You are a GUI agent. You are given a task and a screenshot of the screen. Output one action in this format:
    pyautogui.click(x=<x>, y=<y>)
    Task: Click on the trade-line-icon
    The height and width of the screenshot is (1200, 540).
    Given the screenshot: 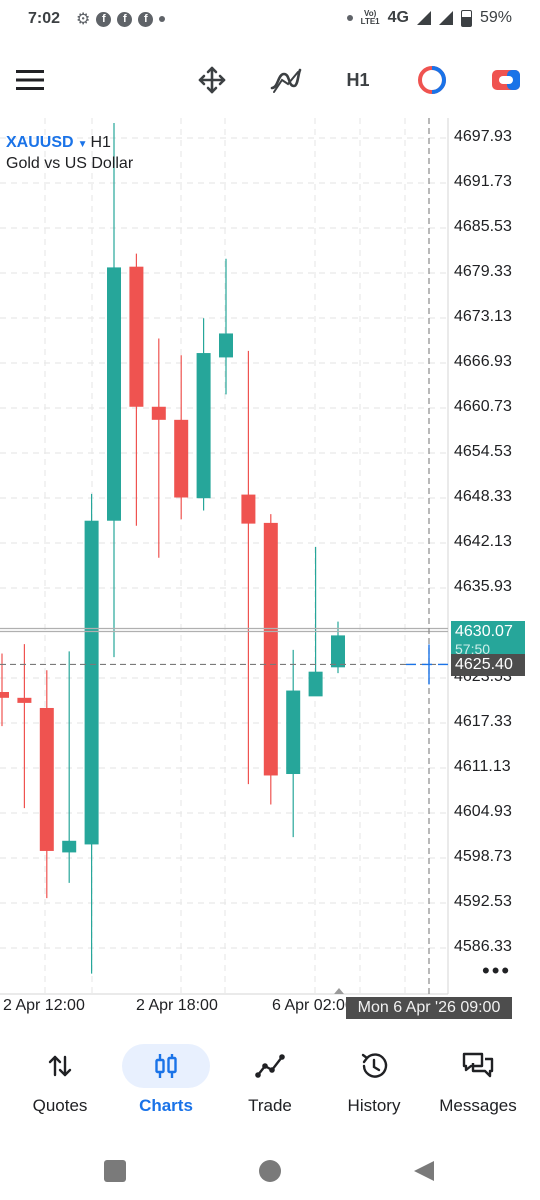 What is the action you would take?
    pyautogui.click(x=270, y=1066)
    